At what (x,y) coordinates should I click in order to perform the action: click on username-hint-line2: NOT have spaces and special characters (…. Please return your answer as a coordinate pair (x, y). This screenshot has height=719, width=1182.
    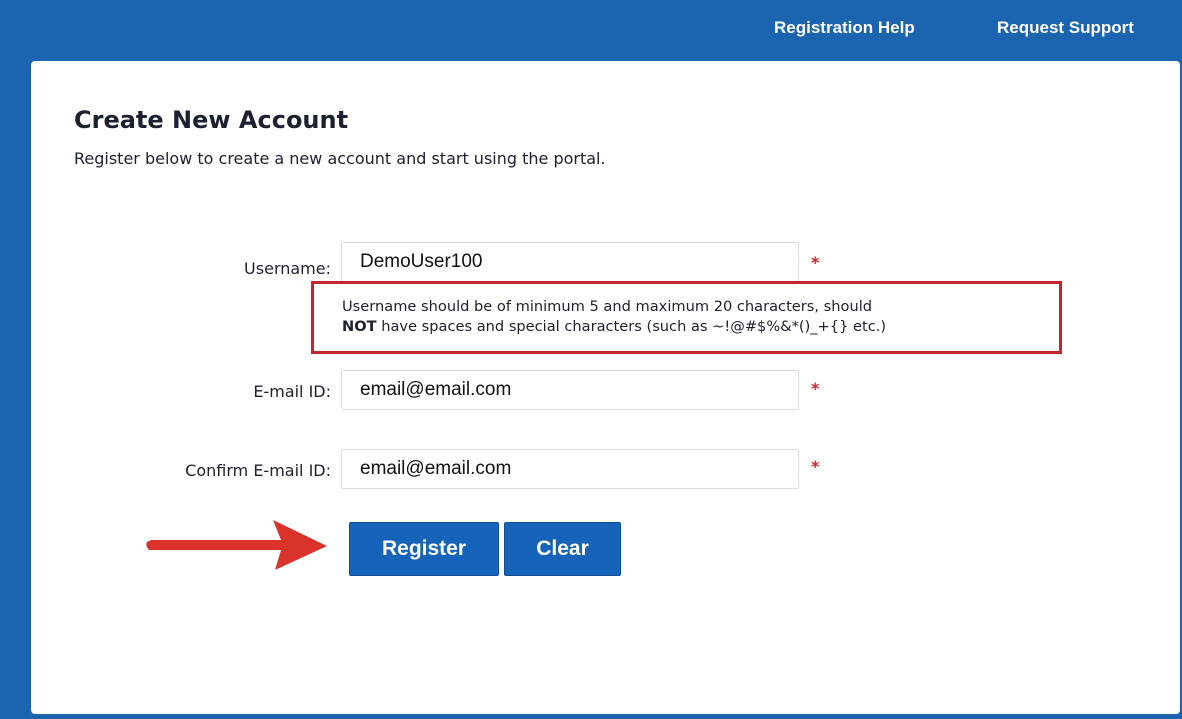
    Looking at the image, I should click on (700, 327).